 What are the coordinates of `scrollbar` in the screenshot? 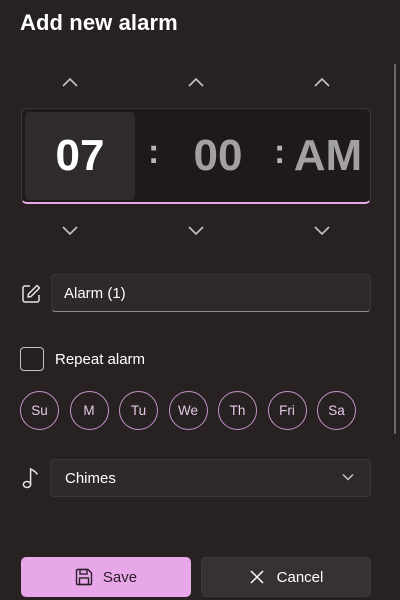 It's located at (395, 249).